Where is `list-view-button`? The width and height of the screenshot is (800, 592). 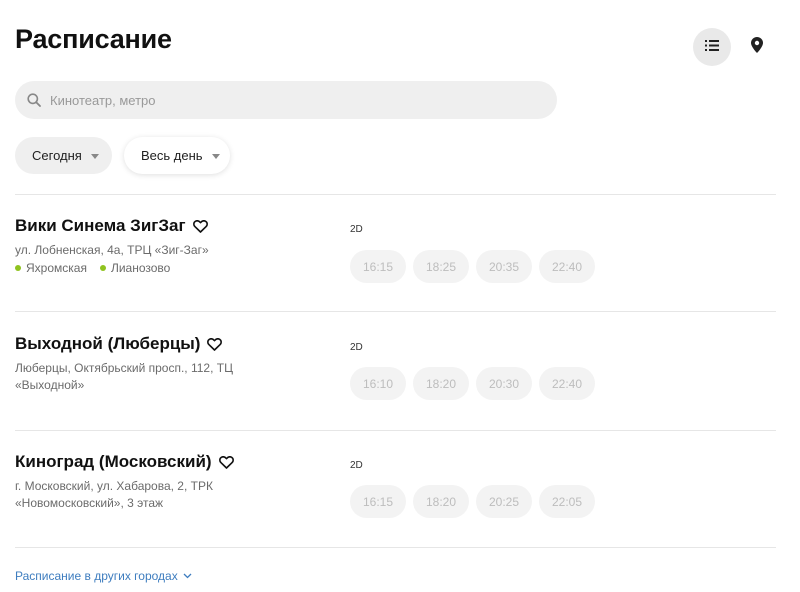
list-view-button is located at coordinates (712, 47).